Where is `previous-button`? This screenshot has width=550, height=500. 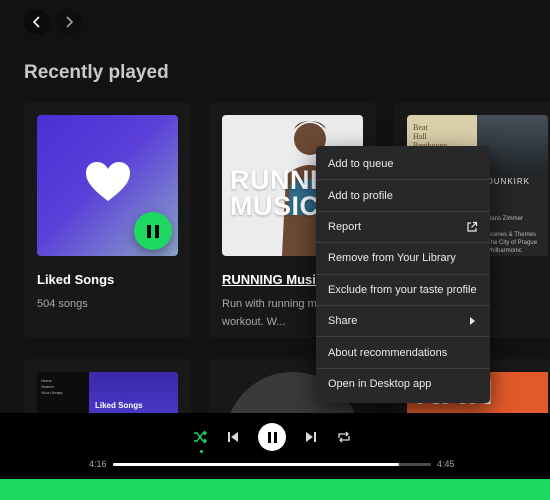
previous-button is located at coordinates (233, 437).